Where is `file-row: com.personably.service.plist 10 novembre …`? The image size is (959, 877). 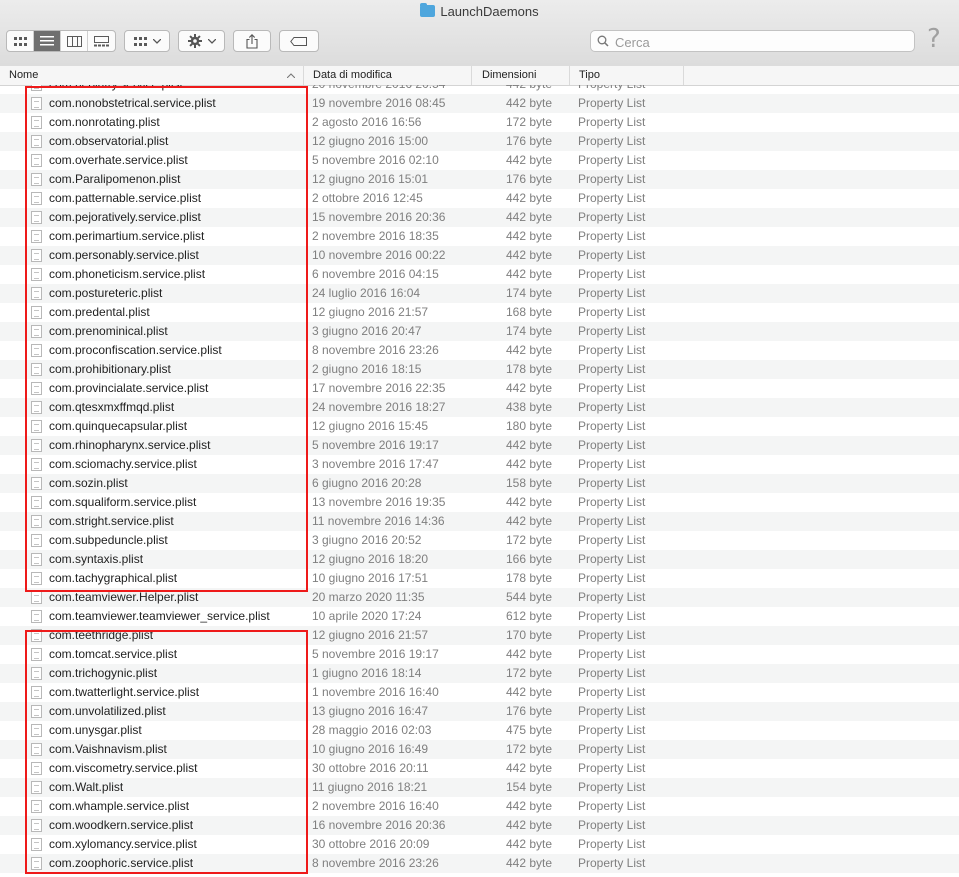 file-row: com.personably.service.plist 10 novembre … is located at coordinates (479, 255).